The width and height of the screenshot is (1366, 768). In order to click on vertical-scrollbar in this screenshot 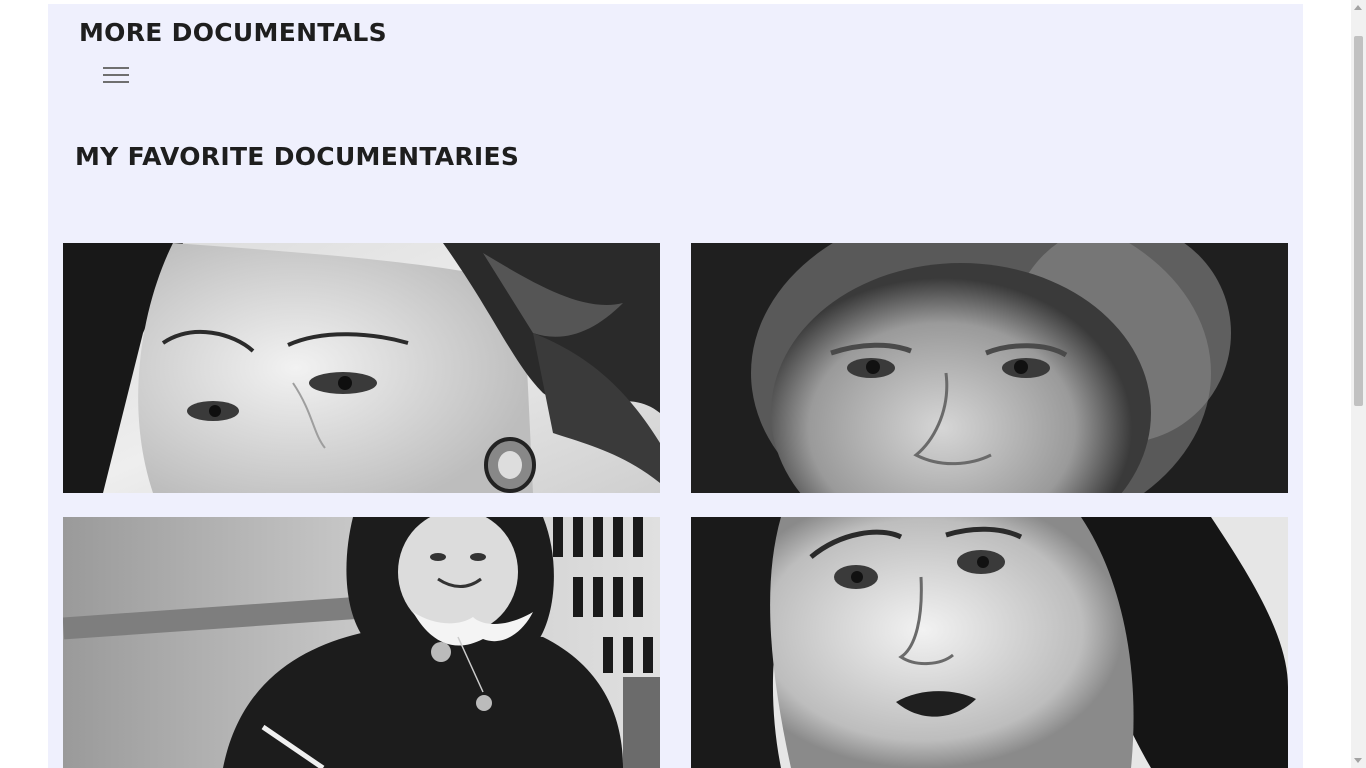, I will do `click(1358, 384)`.